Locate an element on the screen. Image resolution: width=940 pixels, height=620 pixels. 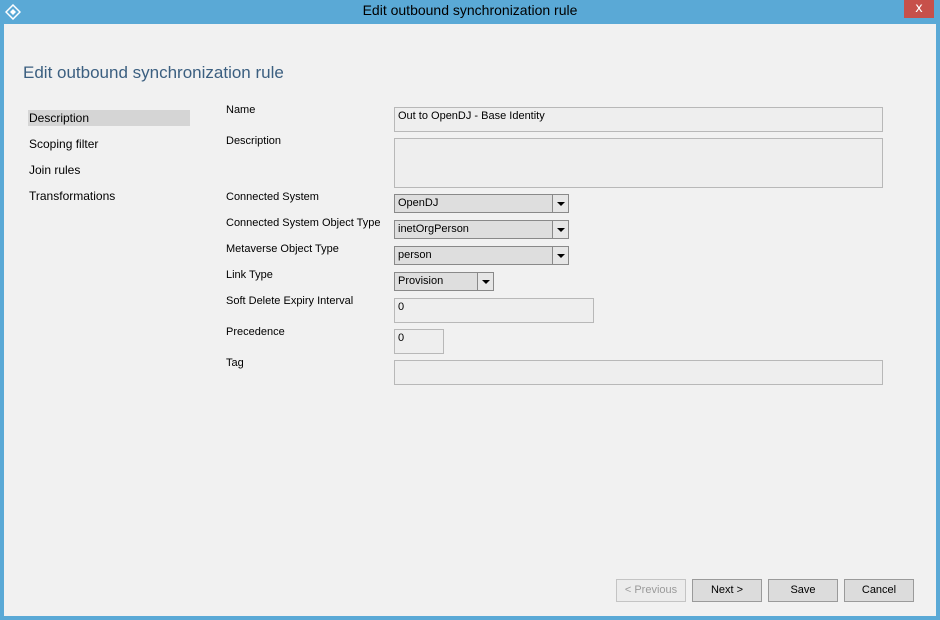
precedence-label: Precedence is located at coordinates (255, 332).